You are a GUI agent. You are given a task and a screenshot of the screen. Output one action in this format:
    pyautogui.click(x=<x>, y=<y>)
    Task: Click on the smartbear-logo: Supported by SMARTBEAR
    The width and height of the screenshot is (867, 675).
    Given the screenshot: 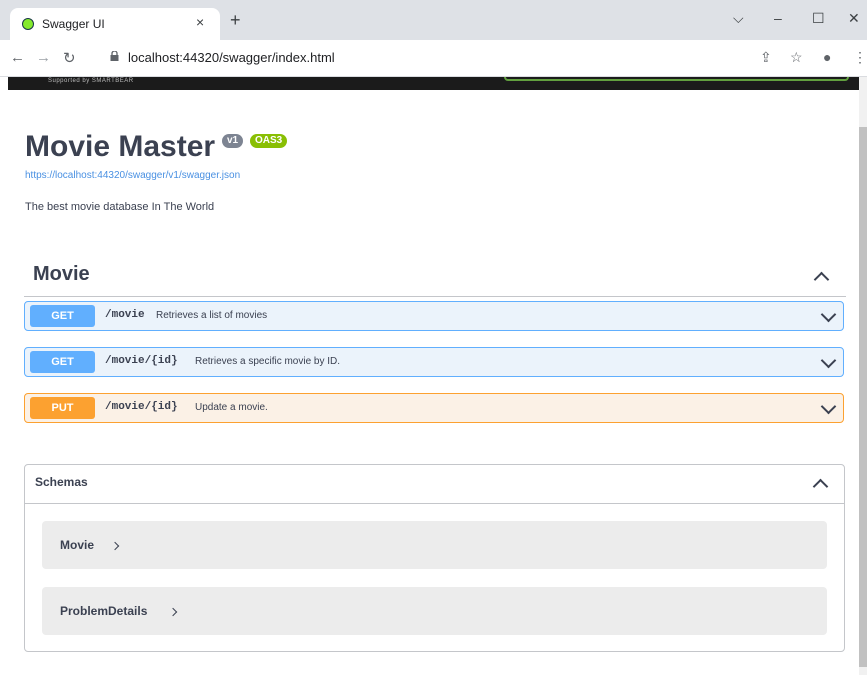 What is the action you would take?
    pyautogui.click(x=91, y=81)
    